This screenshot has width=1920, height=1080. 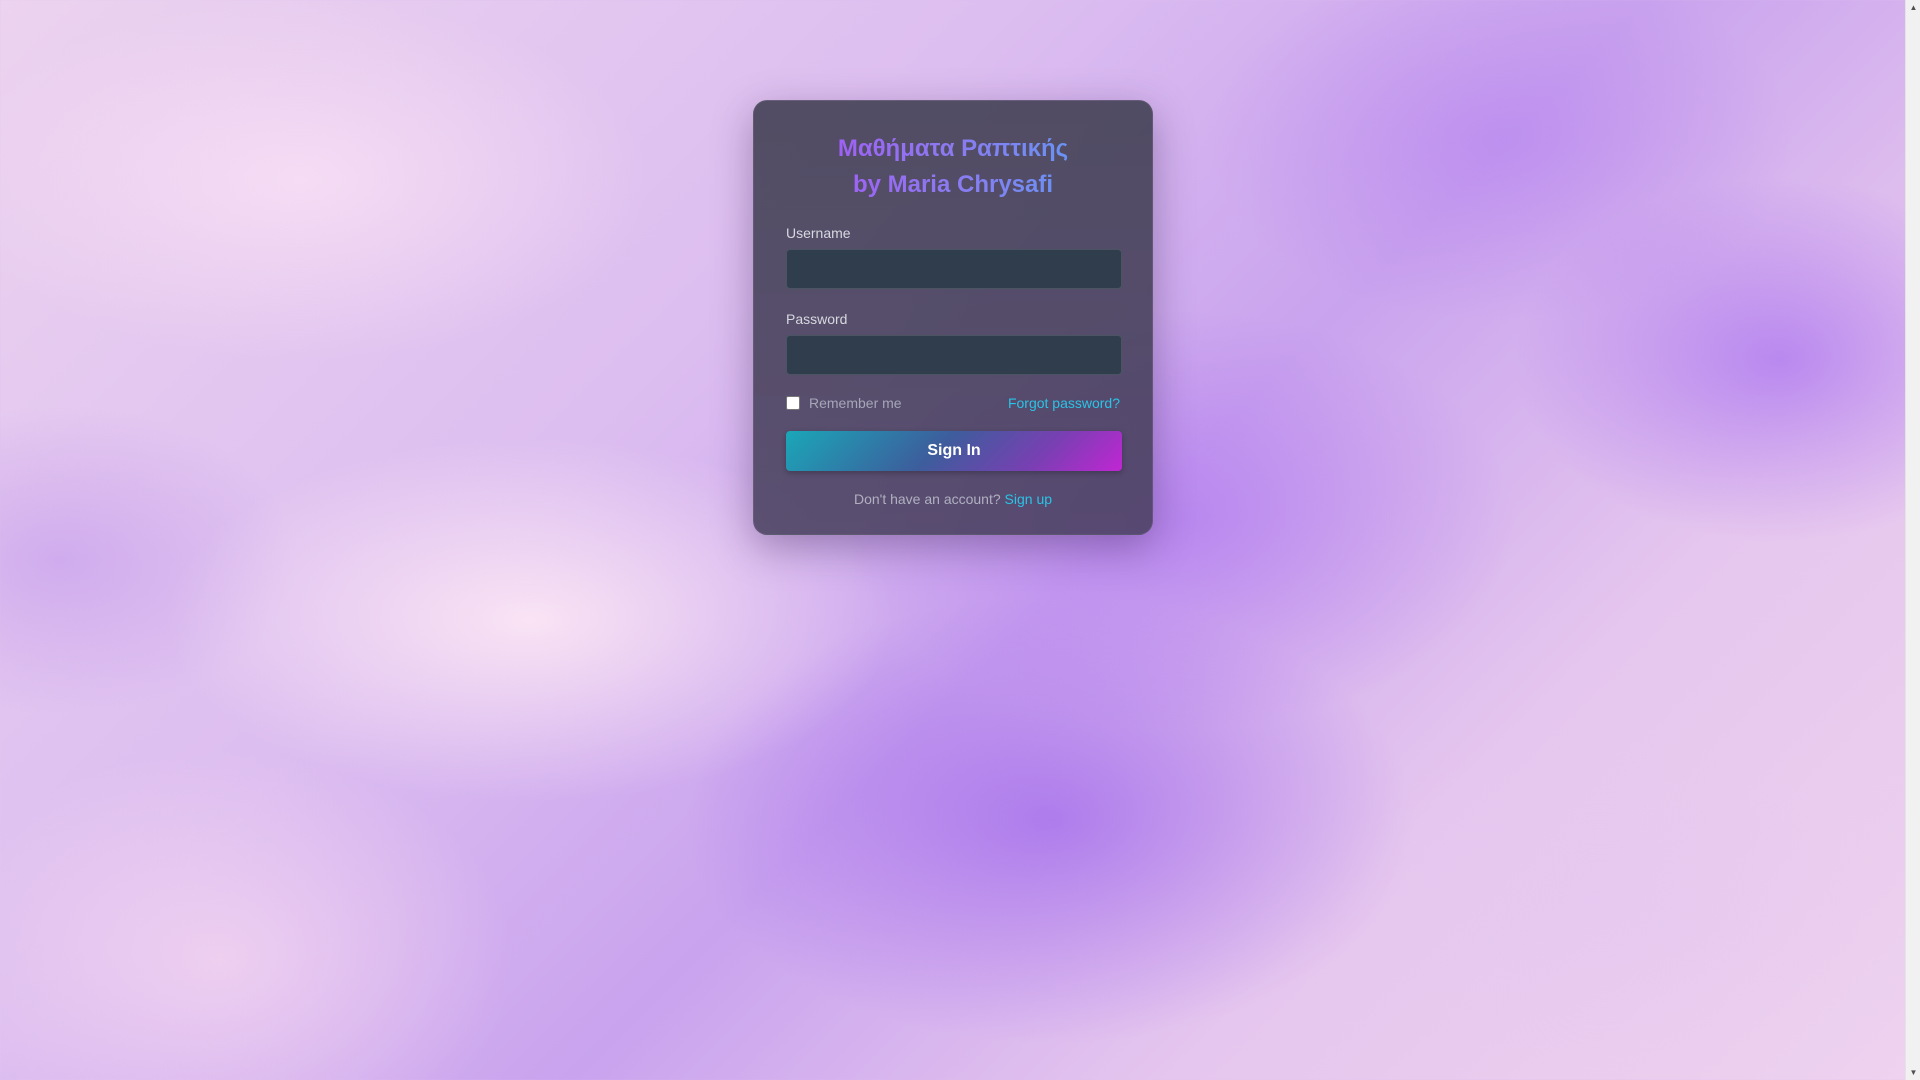 I want to click on sign-in-button: Sign In, so click(x=954, y=451).